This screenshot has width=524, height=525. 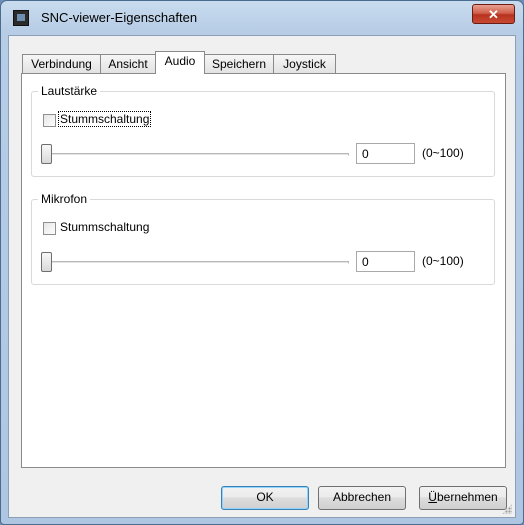 What do you see at coordinates (46, 154) in the screenshot?
I see `volume-slider-thumb` at bounding box center [46, 154].